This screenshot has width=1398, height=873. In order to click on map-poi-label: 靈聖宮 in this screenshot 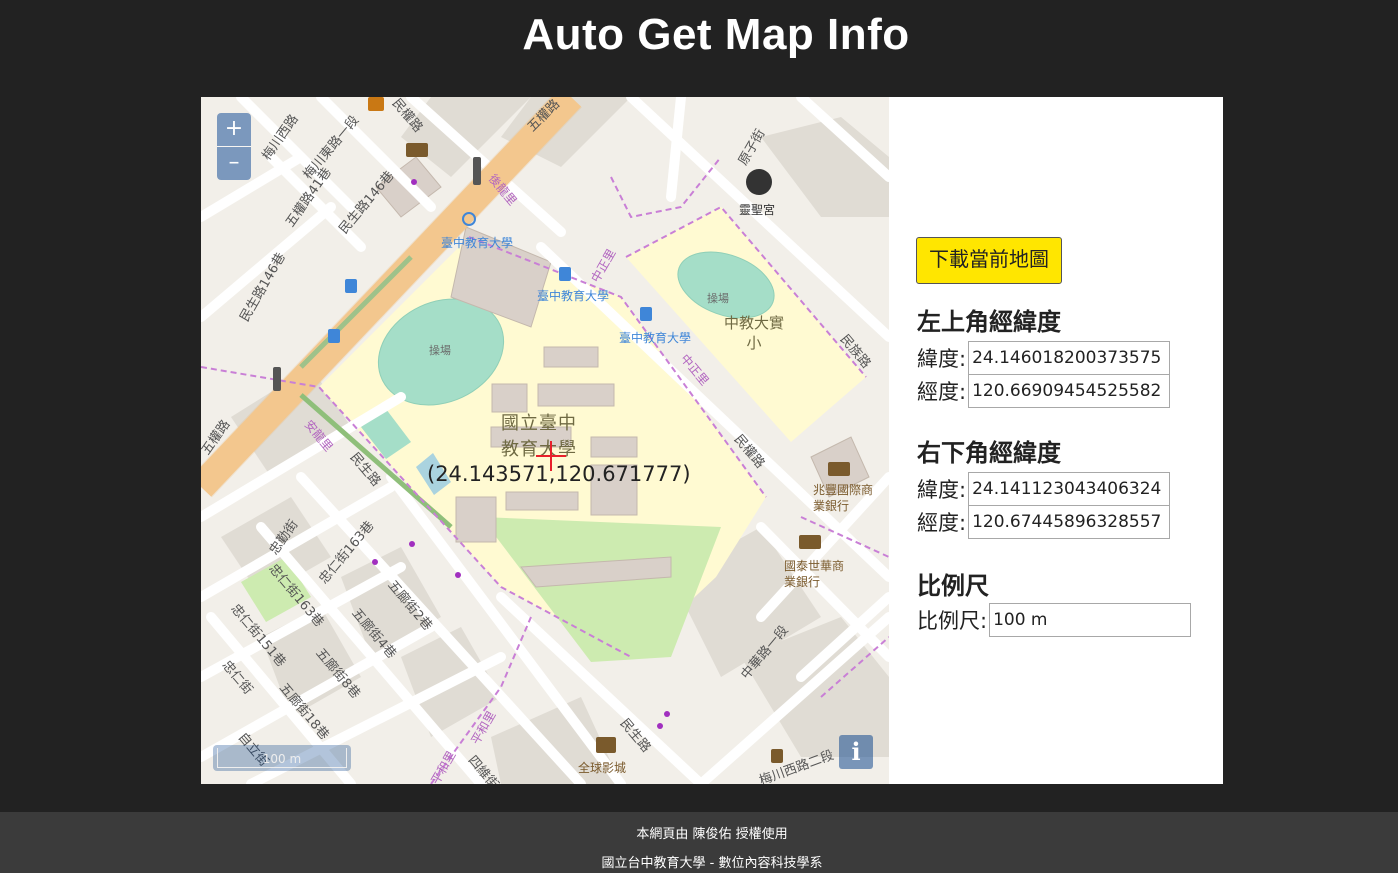, I will do `click(757, 210)`.